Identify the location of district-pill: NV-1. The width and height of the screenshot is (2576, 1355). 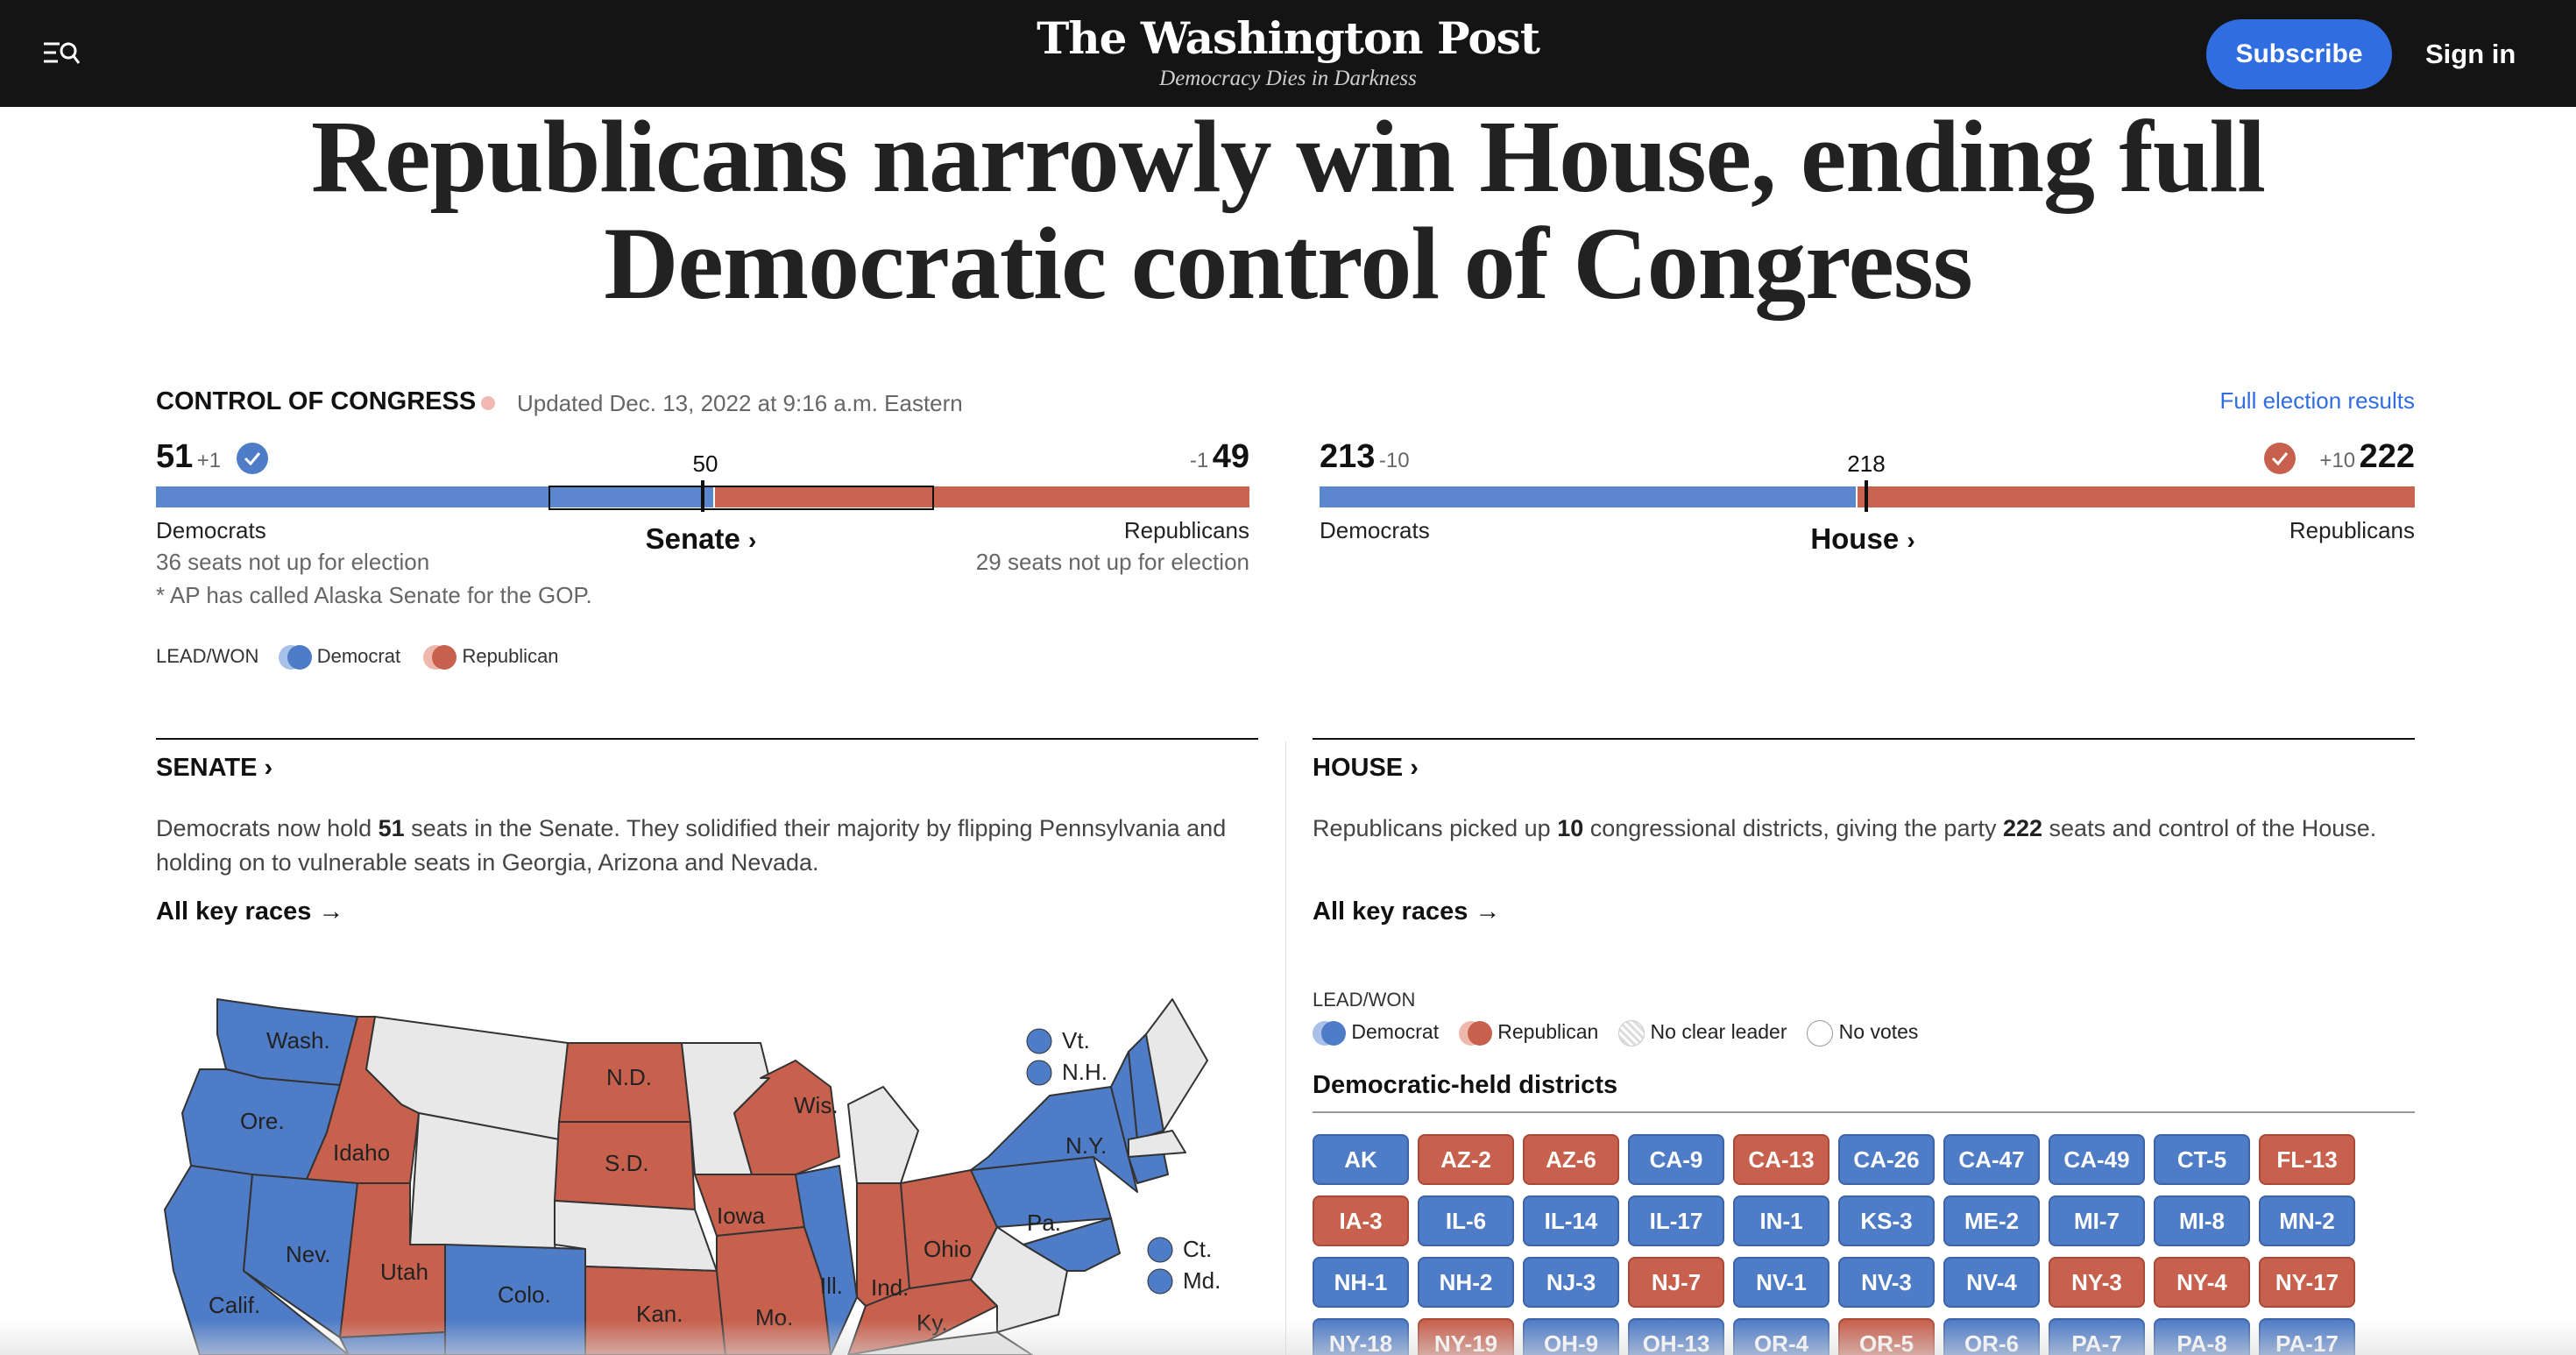
(1781, 1282).